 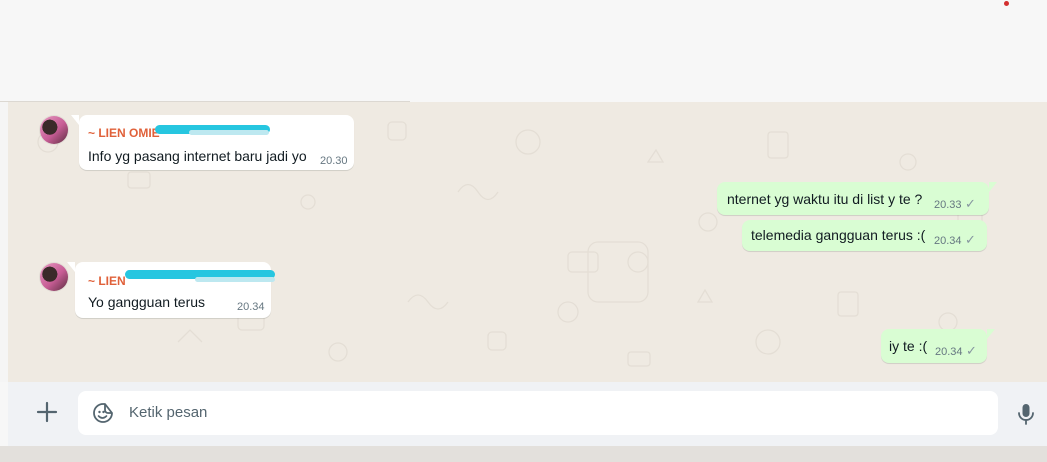 What do you see at coordinates (948, 205) in the screenshot?
I see `message-time: 20.33` at bounding box center [948, 205].